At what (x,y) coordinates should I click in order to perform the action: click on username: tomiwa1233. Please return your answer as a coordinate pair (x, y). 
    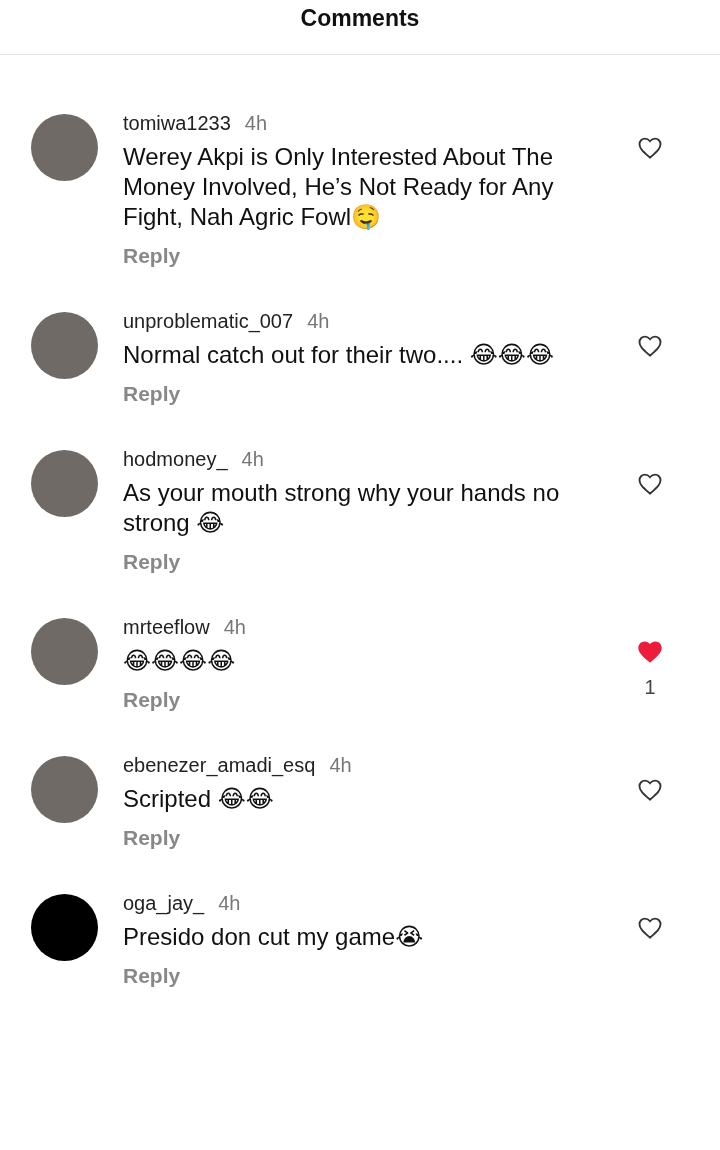
    Looking at the image, I should click on (177, 123).